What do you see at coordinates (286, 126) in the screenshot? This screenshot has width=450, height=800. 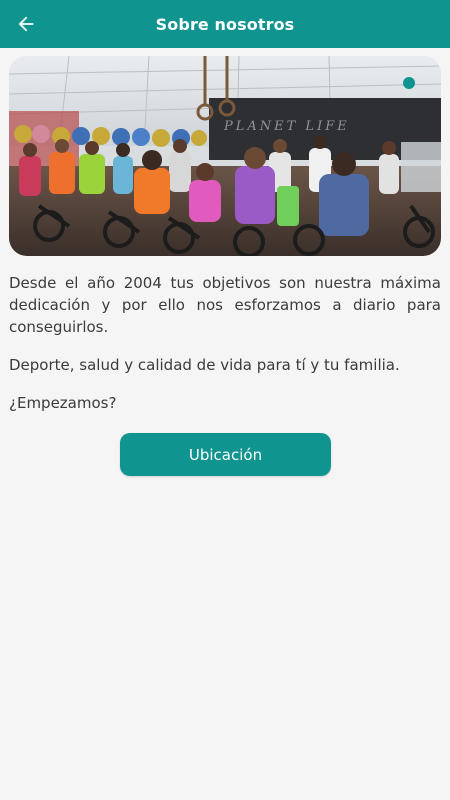 I see `wall-sign: PLANET LIFE` at bounding box center [286, 126].